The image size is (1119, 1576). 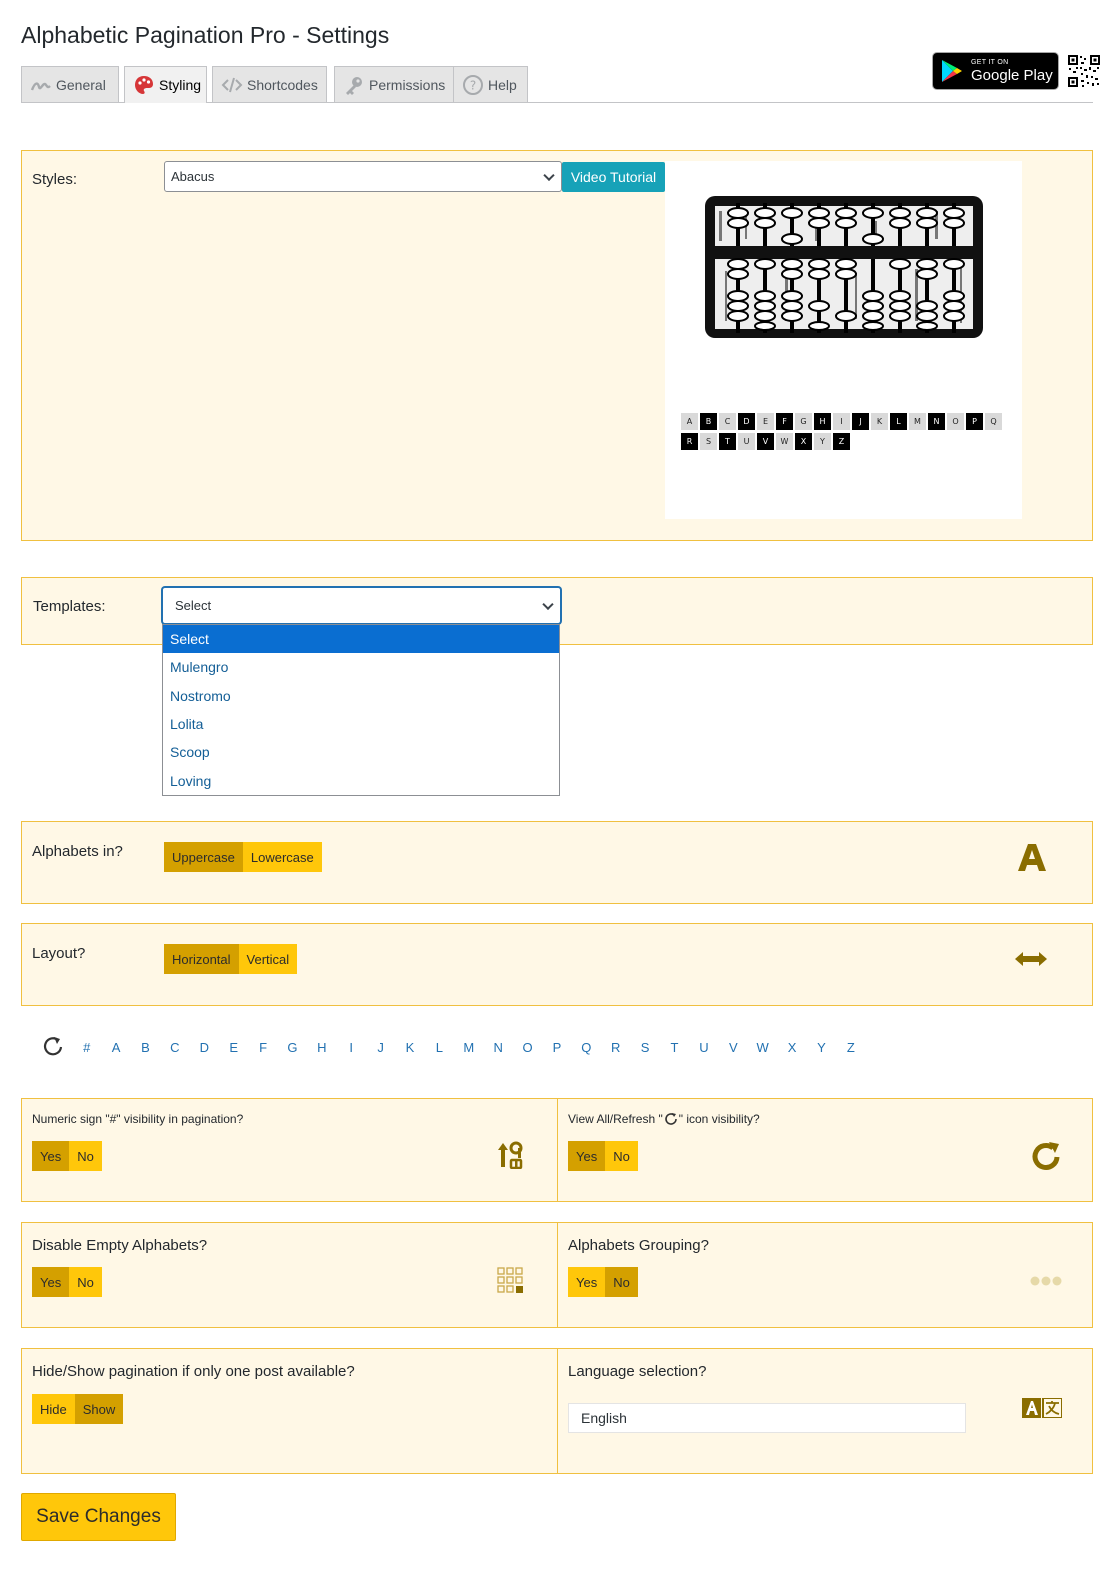 I want to click on alphabet-link: Y, so click(x=821, y=1047).